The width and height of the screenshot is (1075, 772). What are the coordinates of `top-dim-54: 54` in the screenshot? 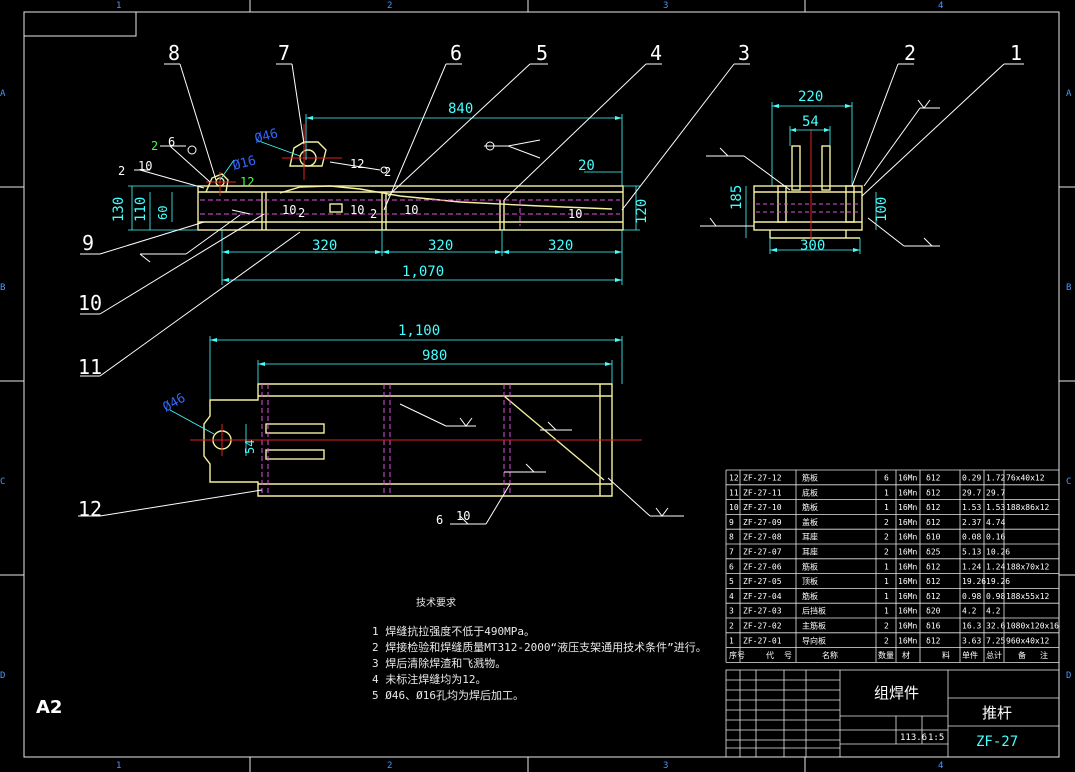 It's located at (250, 447).